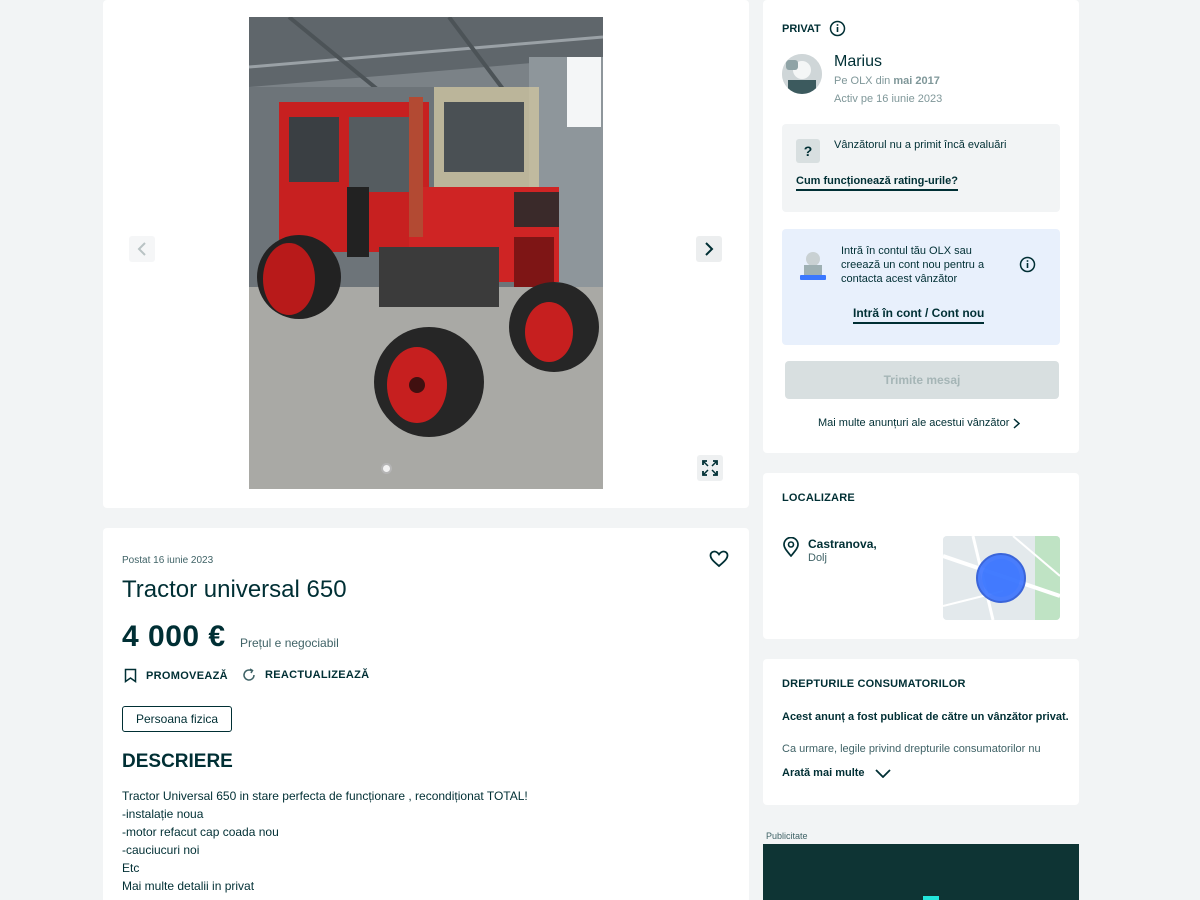  Describe the element at coordinates (874, 684) in the screenshot. I see `consumer-rights-heading: DREPTURILE CONSUMATORILOR` at that location.